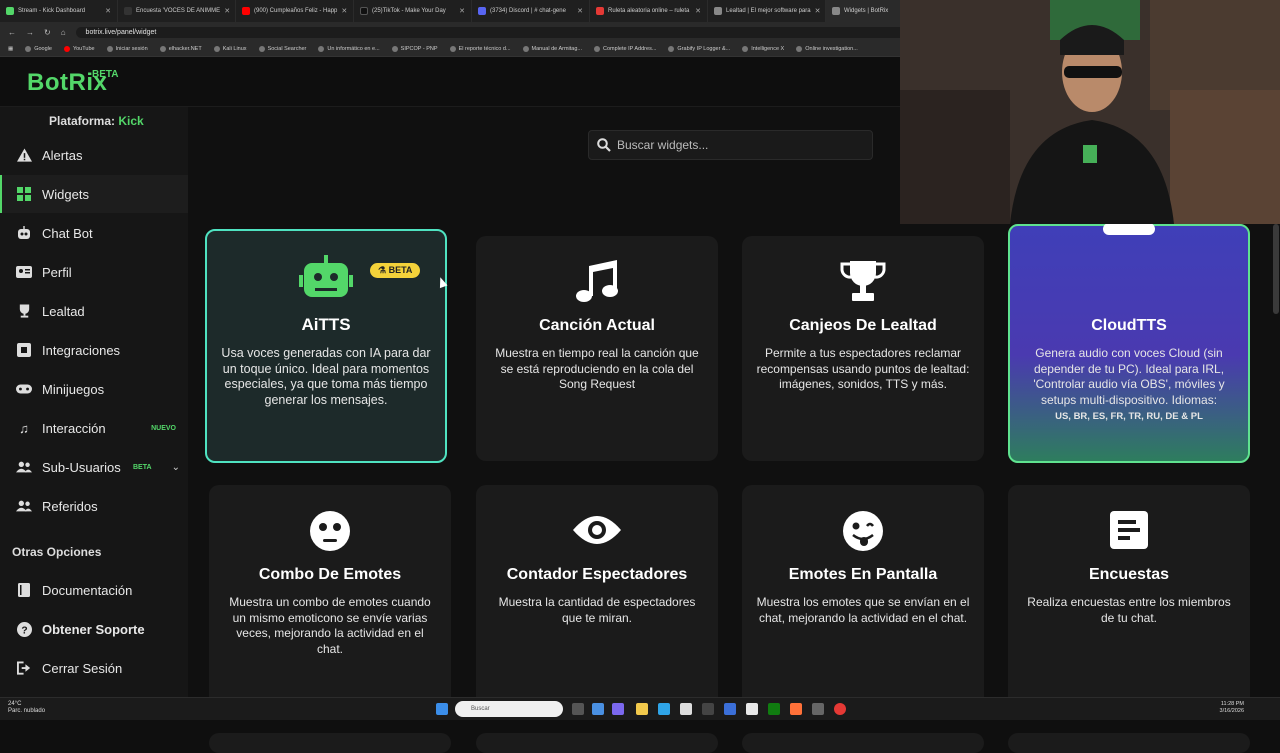 The image size is (1280, 753). Describe the element at coordinates (38, 49) in the screenshot. I see `bookmark-item: Google` at that location.